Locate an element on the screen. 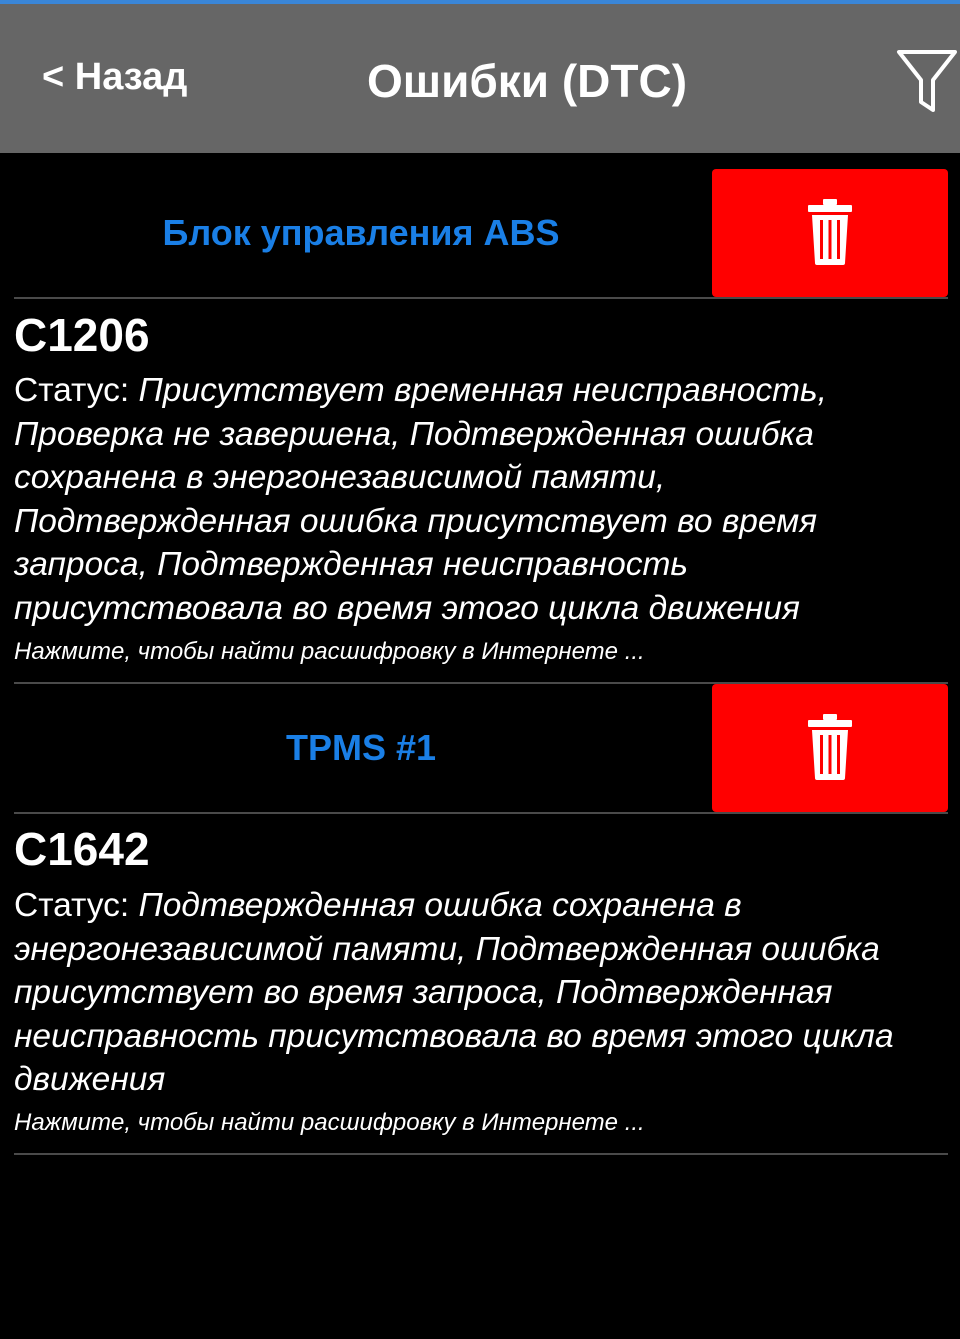 The height and width of the screenshot is (1339, 960). filter-funnel-icon is located at coordinates (927, 81).